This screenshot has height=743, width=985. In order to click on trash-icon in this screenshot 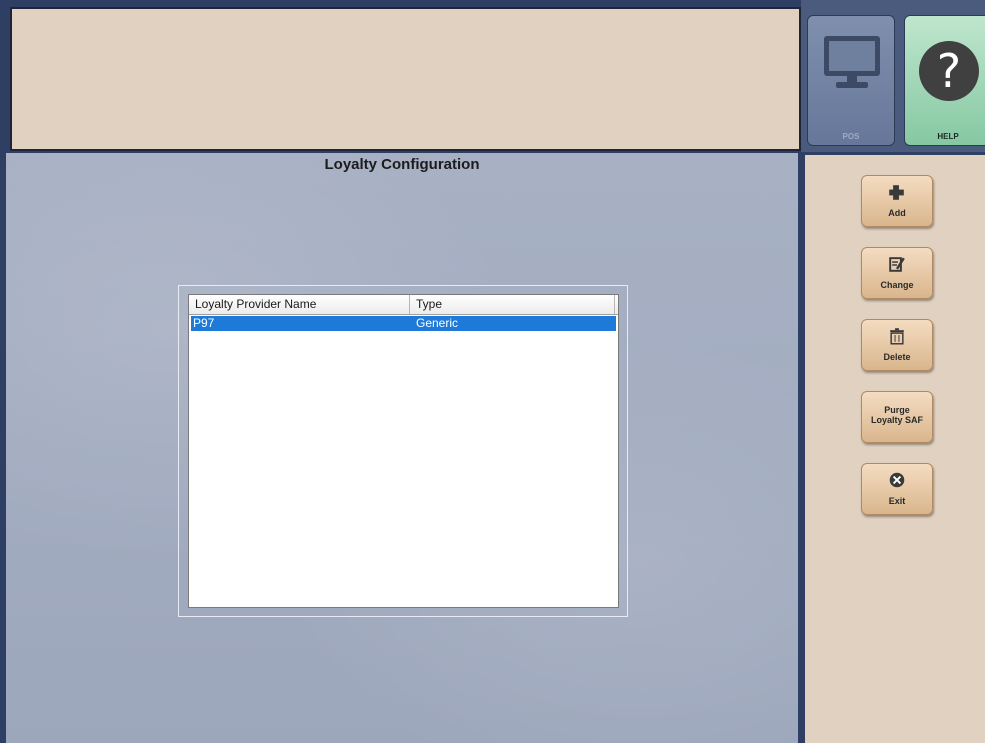, I will do `click(897, 336)`.